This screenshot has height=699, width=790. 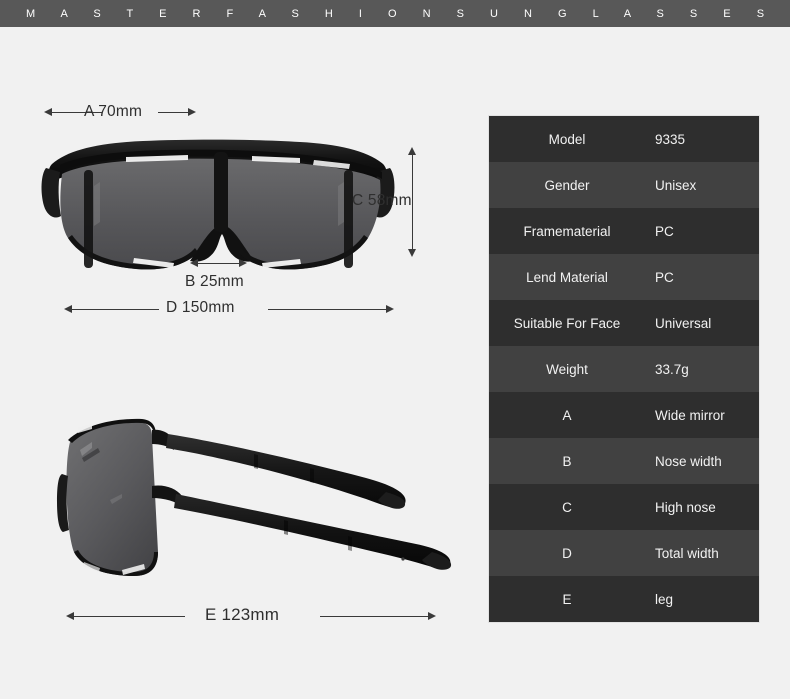 I want to click on dimension-a-arrow-right, so click(x=192, y=112).